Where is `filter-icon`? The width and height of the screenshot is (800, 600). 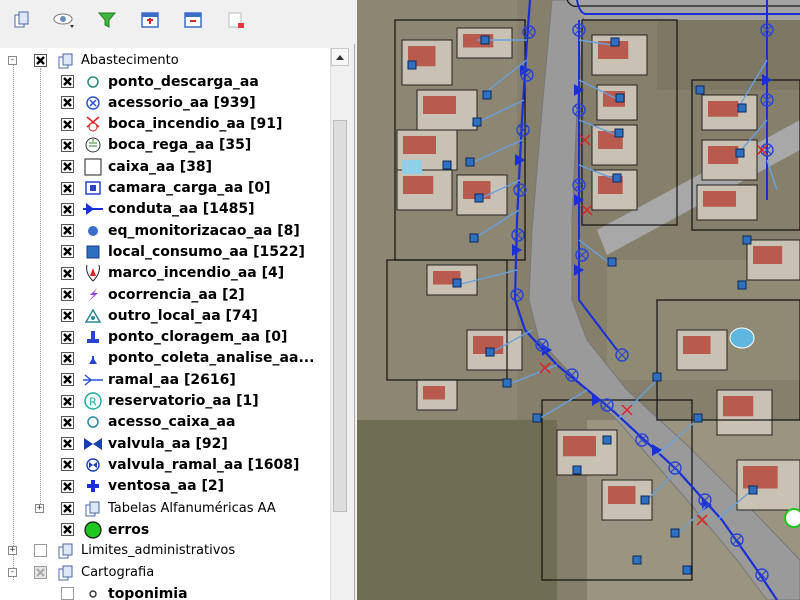
filter-icon is located at coordinates (107, 20).